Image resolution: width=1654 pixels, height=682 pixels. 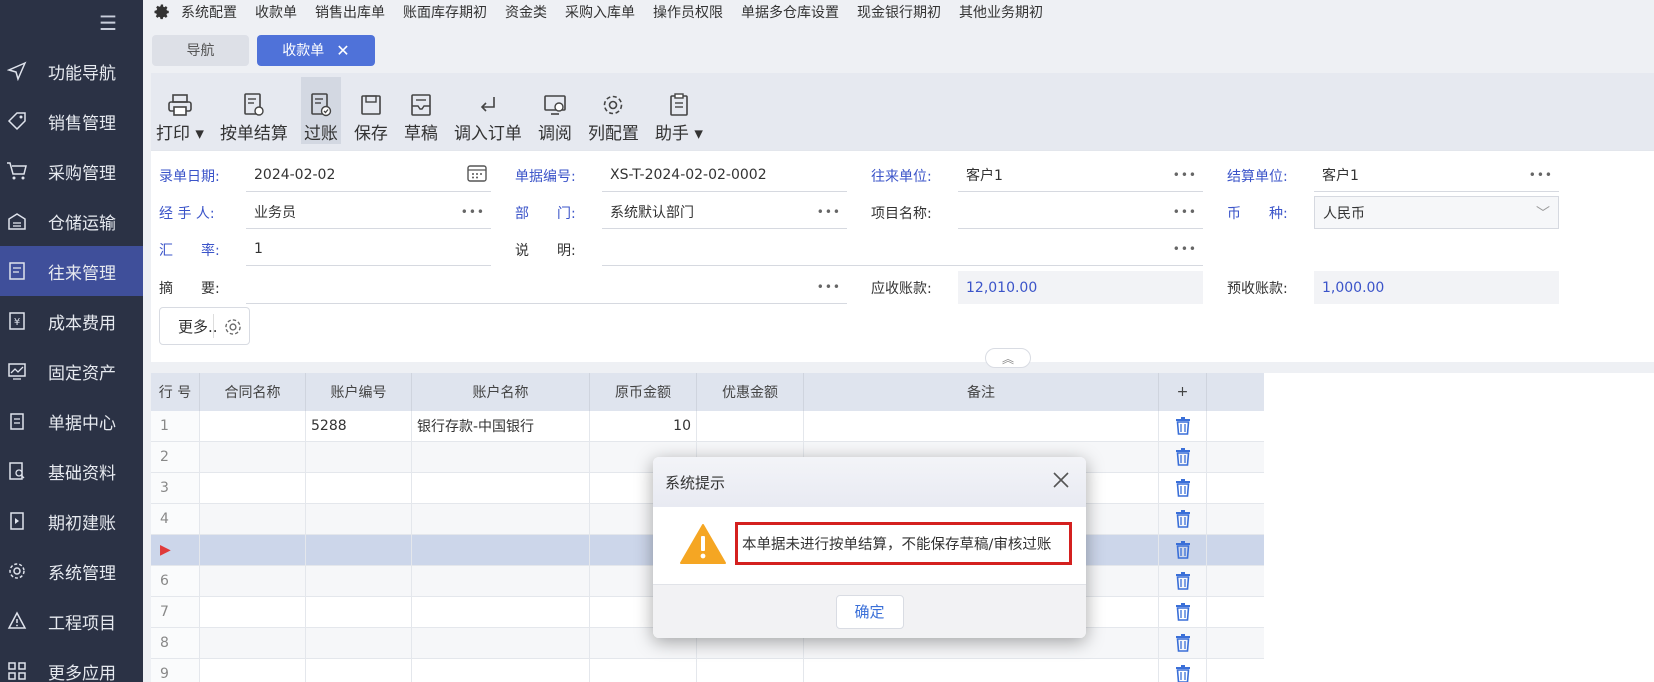 What do you see at coordinates (1183, 392) in the screenshot?
I see `add-column-button: +` at bounding box center [1183, 392].